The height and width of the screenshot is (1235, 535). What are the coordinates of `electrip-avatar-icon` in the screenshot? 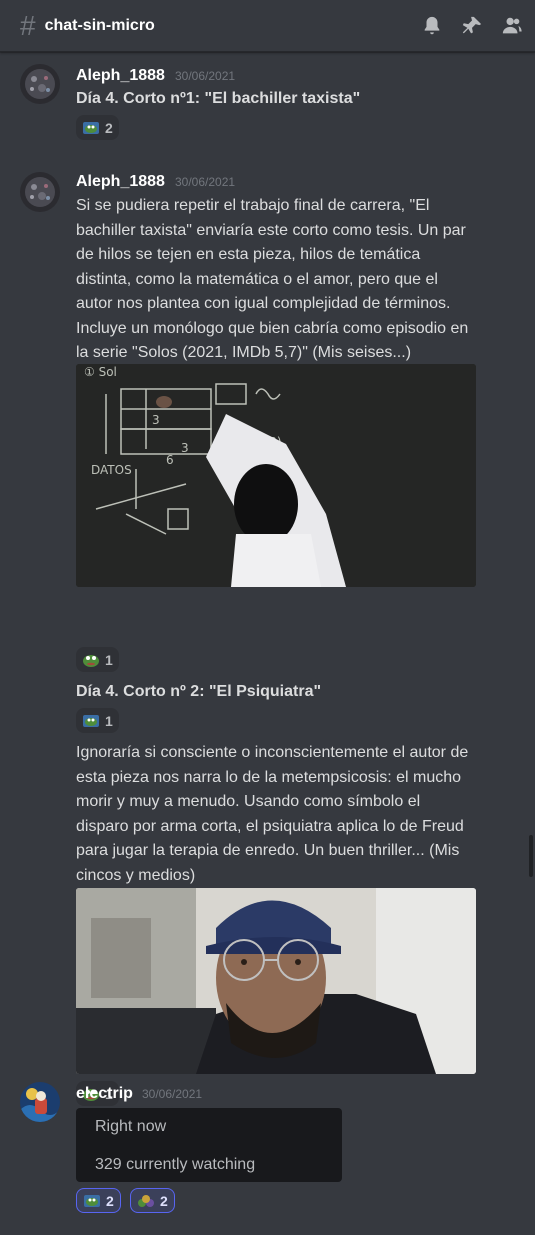 It's located at (40, 1102).